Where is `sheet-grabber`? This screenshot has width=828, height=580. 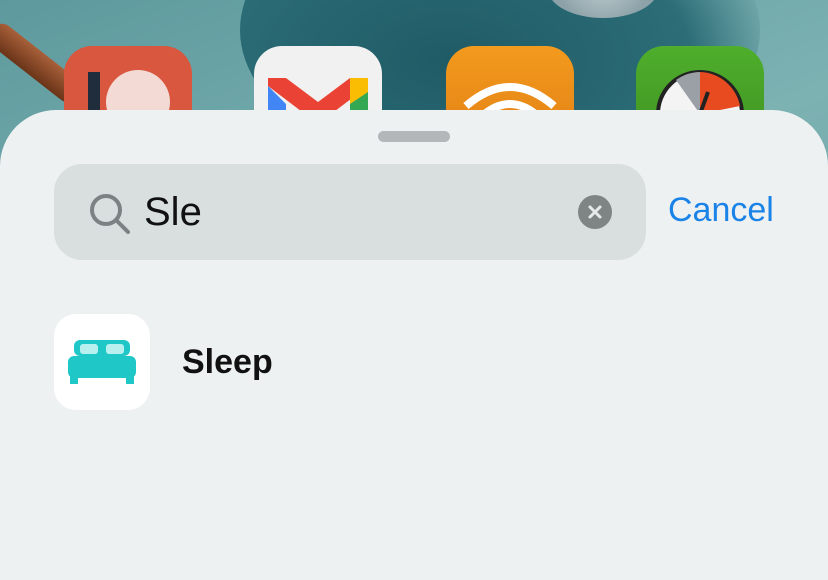 sheet-grabber is located at coordinates (414, 136).